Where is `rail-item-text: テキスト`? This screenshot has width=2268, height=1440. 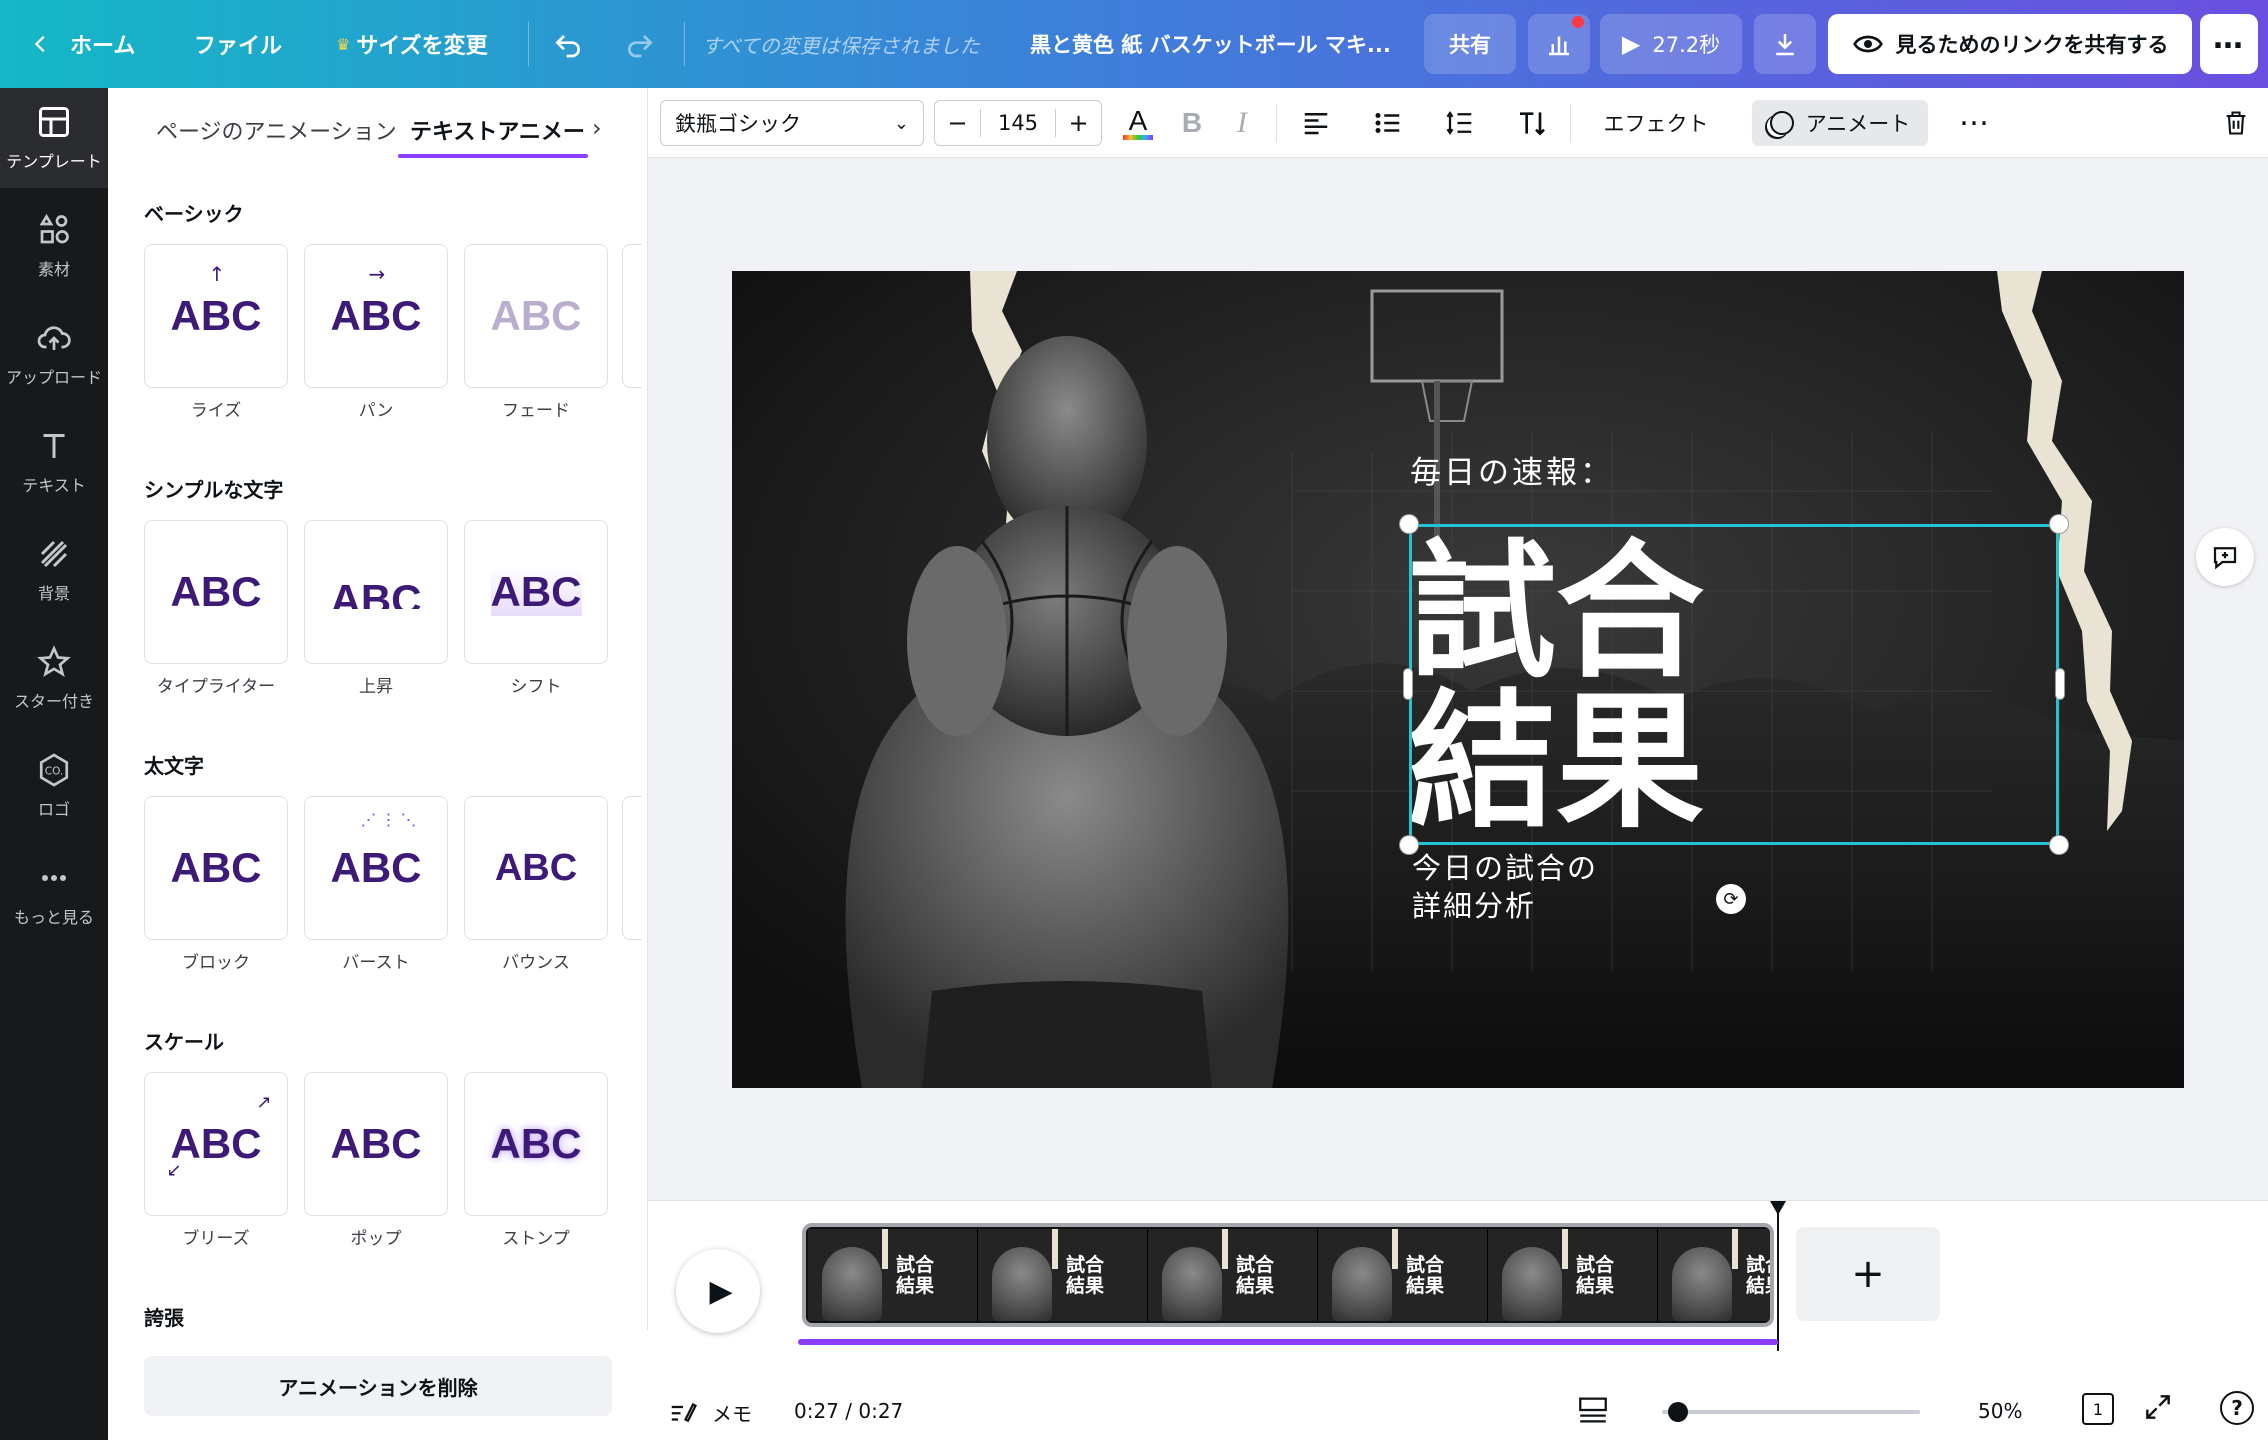
rail-item-text: テキスト is located at coordinates (54, 462).